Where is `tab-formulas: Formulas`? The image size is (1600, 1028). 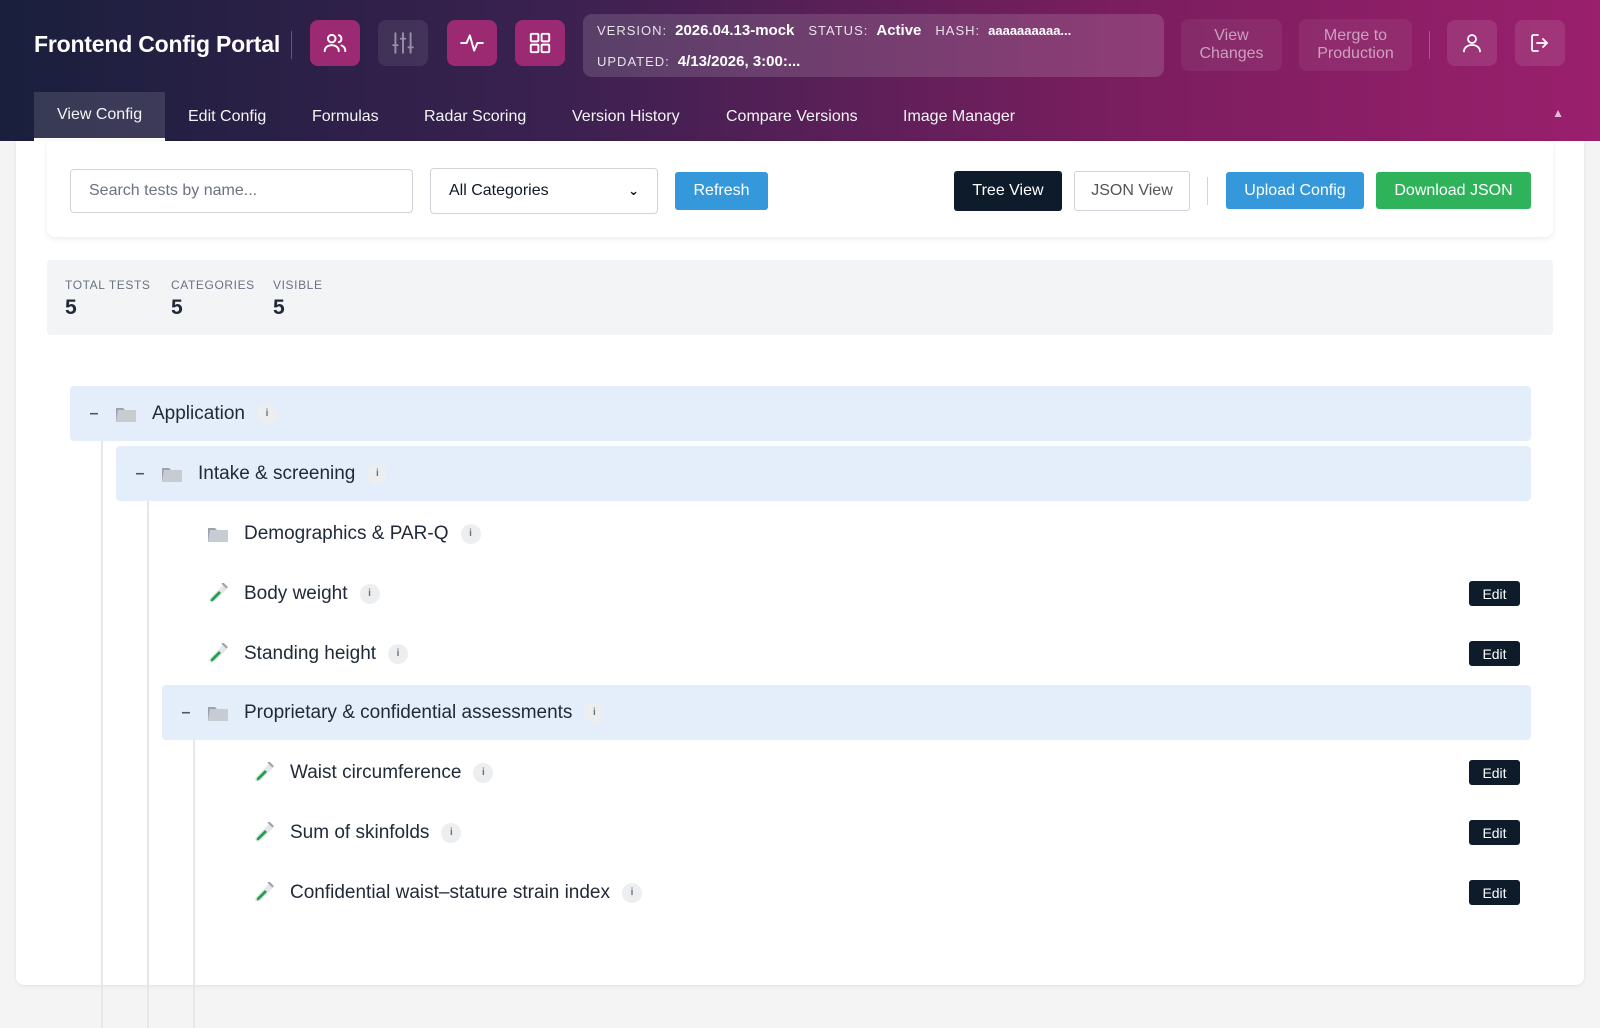 tab-formulas: Formulas is located at coordinates (345, 116).